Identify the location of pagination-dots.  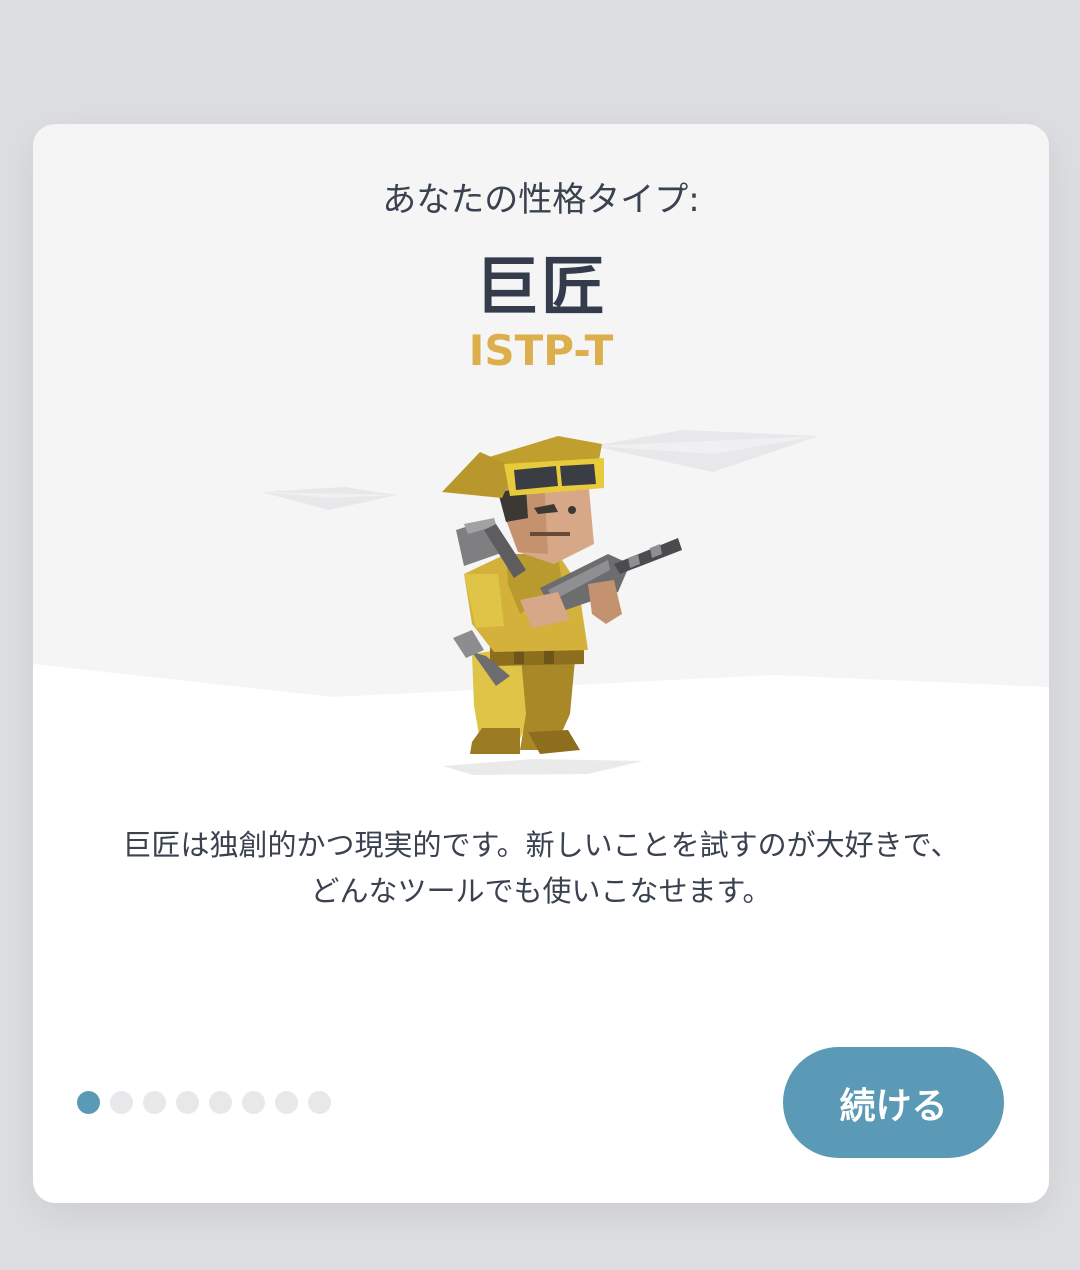
(204, 1103).